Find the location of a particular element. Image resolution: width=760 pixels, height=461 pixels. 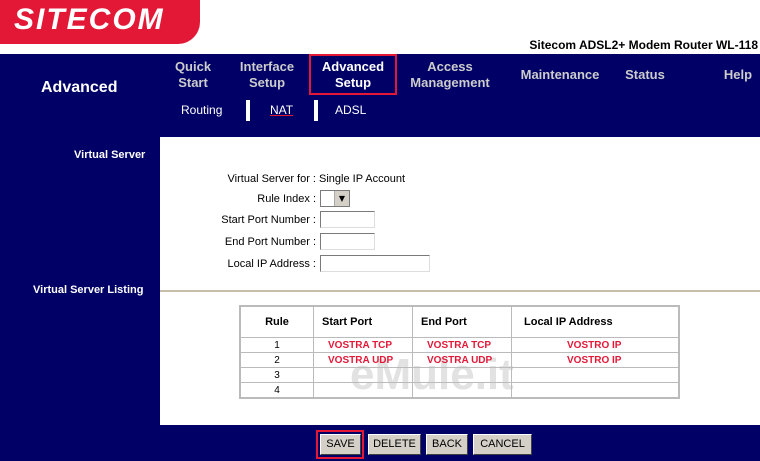

sitecom-logo: SITECOM is located at coordinates (100, 22).